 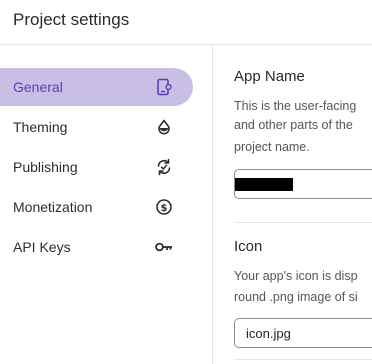 What do you see at coordinates (71, 19) in the screenshot?
I see `page-title: Project settings` at bounding box center [71, 19].